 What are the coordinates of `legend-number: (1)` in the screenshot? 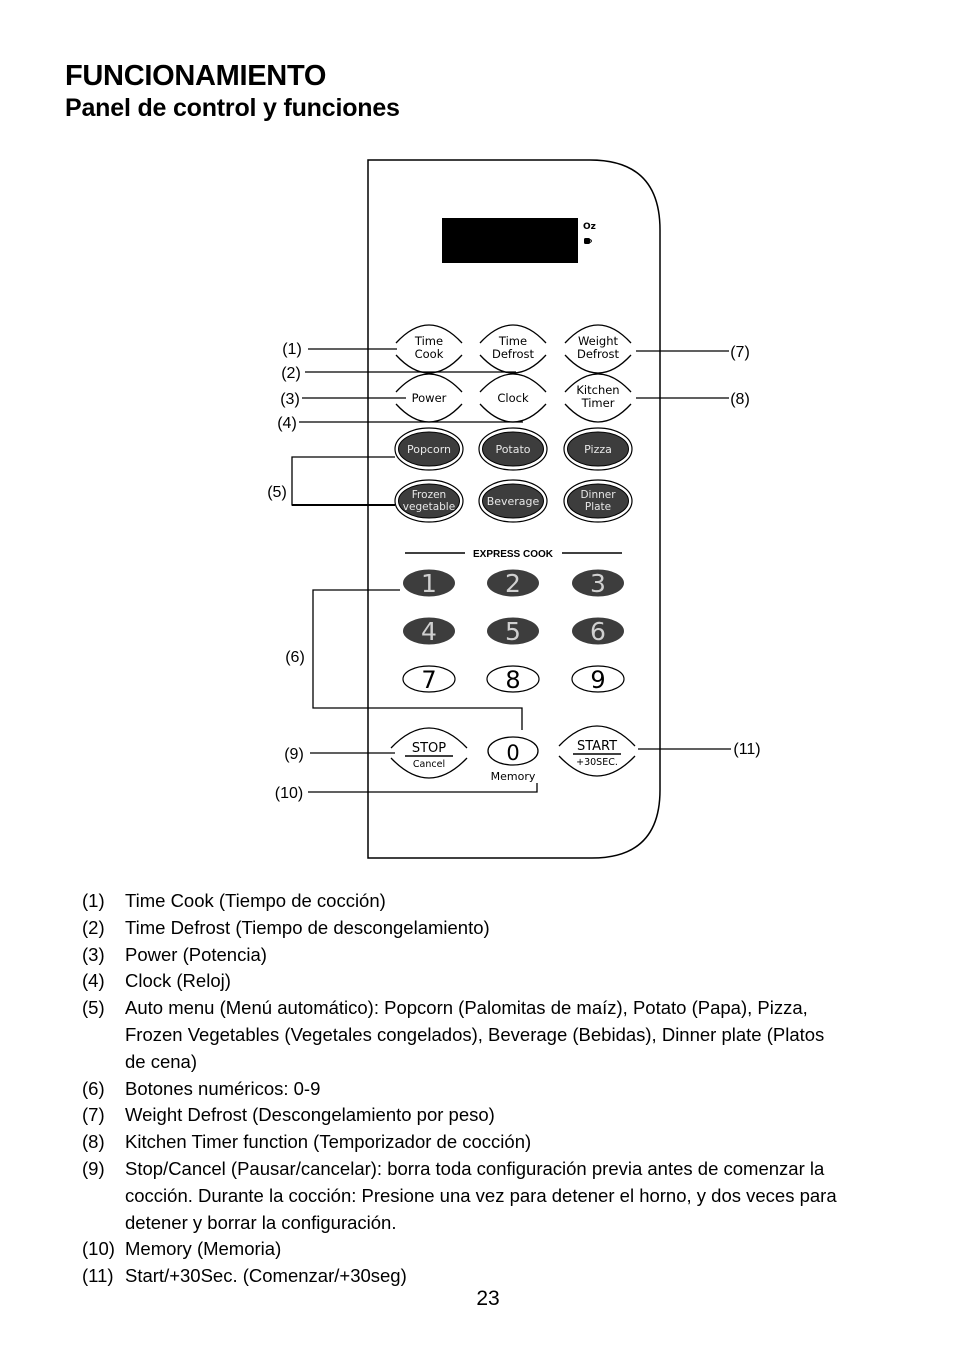 It's located at (93, 900).